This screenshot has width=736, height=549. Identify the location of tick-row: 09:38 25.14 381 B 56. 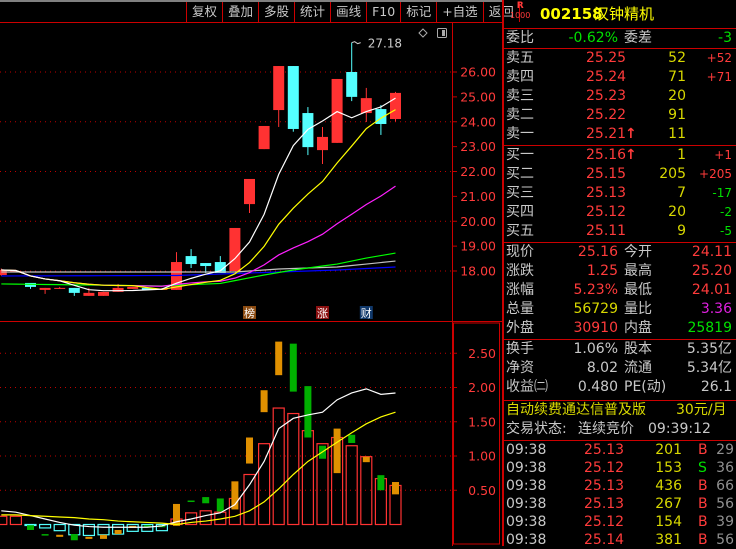
(620, 540).